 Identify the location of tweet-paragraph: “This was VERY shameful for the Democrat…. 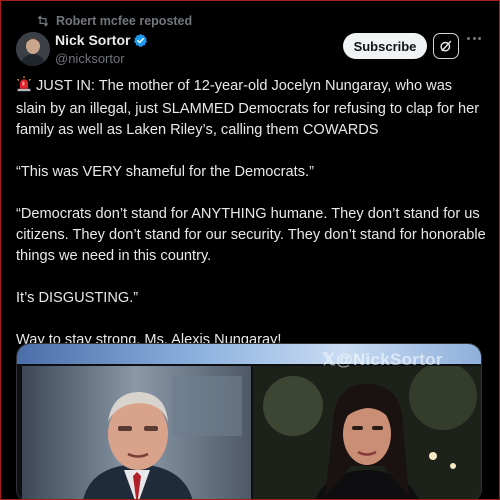
(165, 172).